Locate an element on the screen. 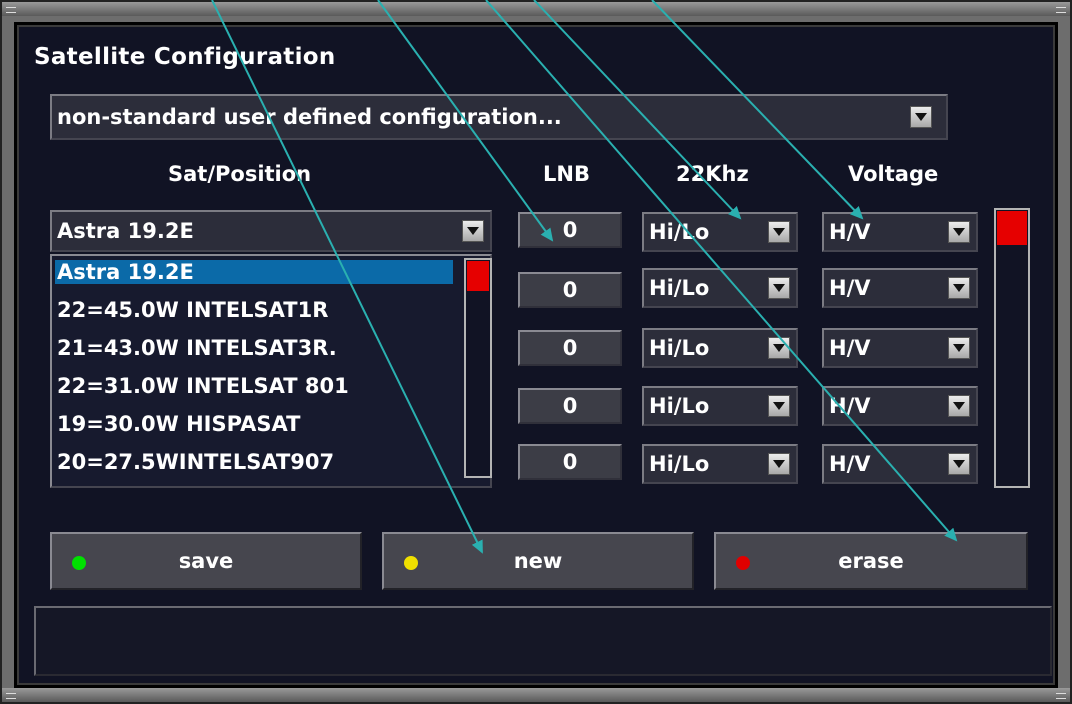 This screenshot has height=704, width=1072. list-item: 22=45.0W INTELSAT1R is located at coordinates (192, 310).